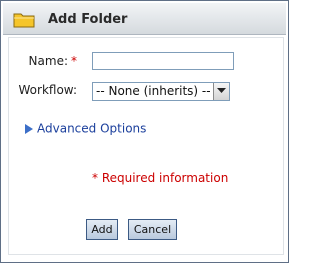 The height and width of the screenshot is (263, 320). I want to click on workflow-select: -- None (inherits) --, so click(161, 91).